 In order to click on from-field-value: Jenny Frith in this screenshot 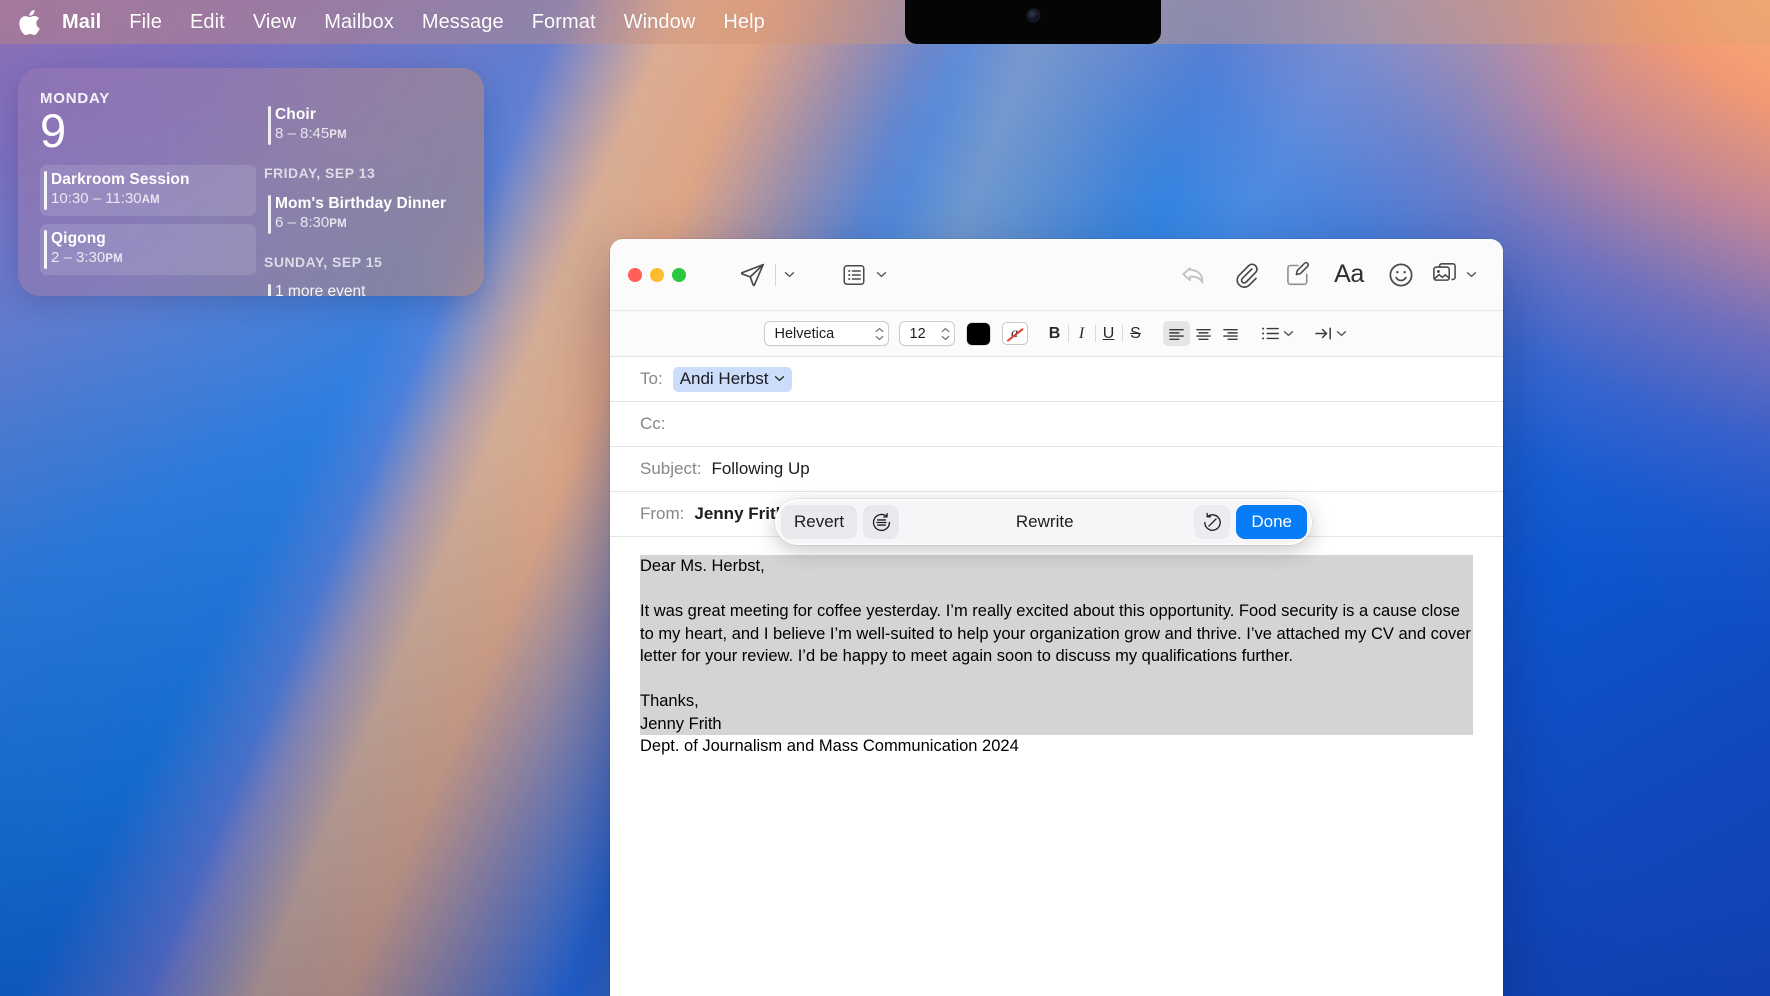, I will do `click(740, 513)`.